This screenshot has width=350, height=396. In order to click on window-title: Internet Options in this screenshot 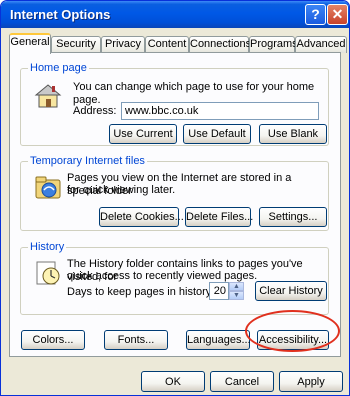, I will do `click(60, 14)`.